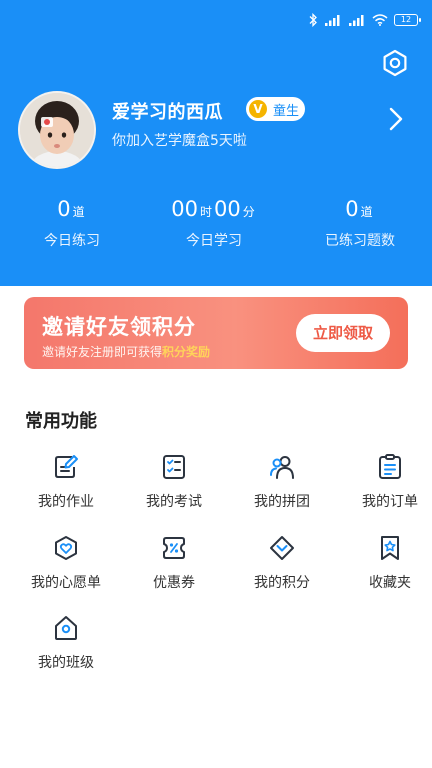  What do you see at coordinates (119, 327) in the screenshot?
I see `banner-title: 邀请好友领积分` at bounding box center [119, 327].